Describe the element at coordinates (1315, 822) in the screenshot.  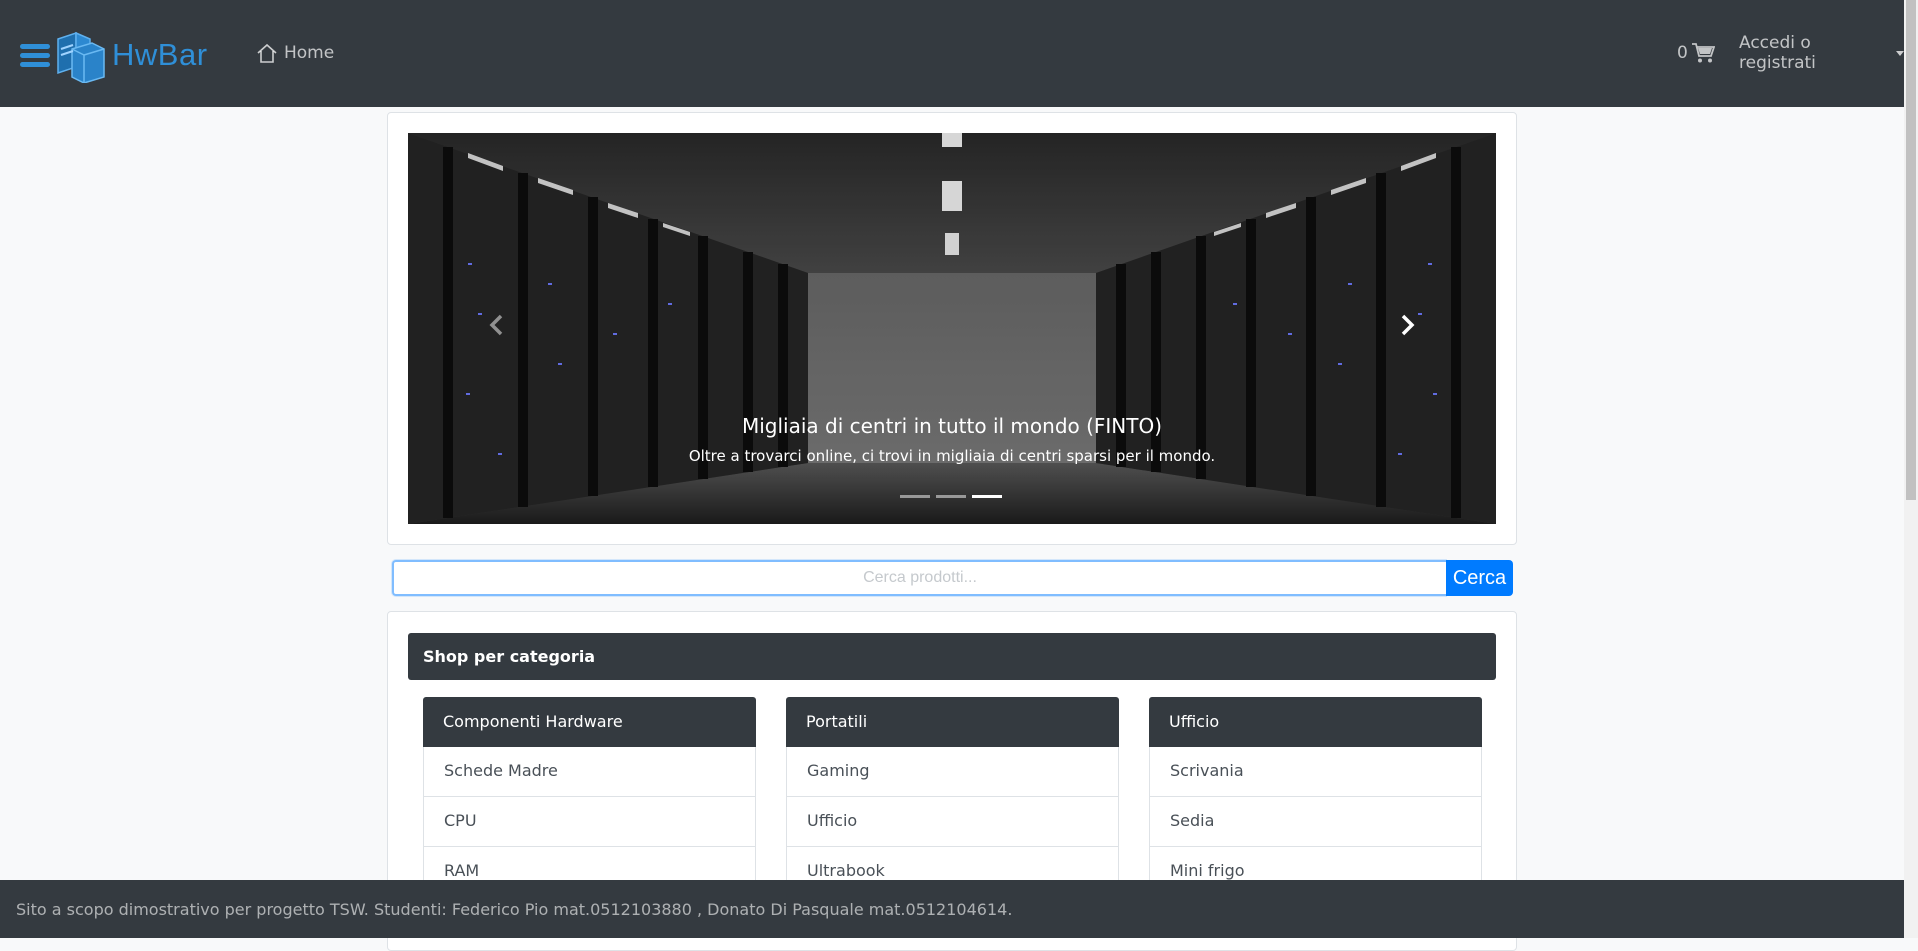
I see `category-item: Sedia` at that location.